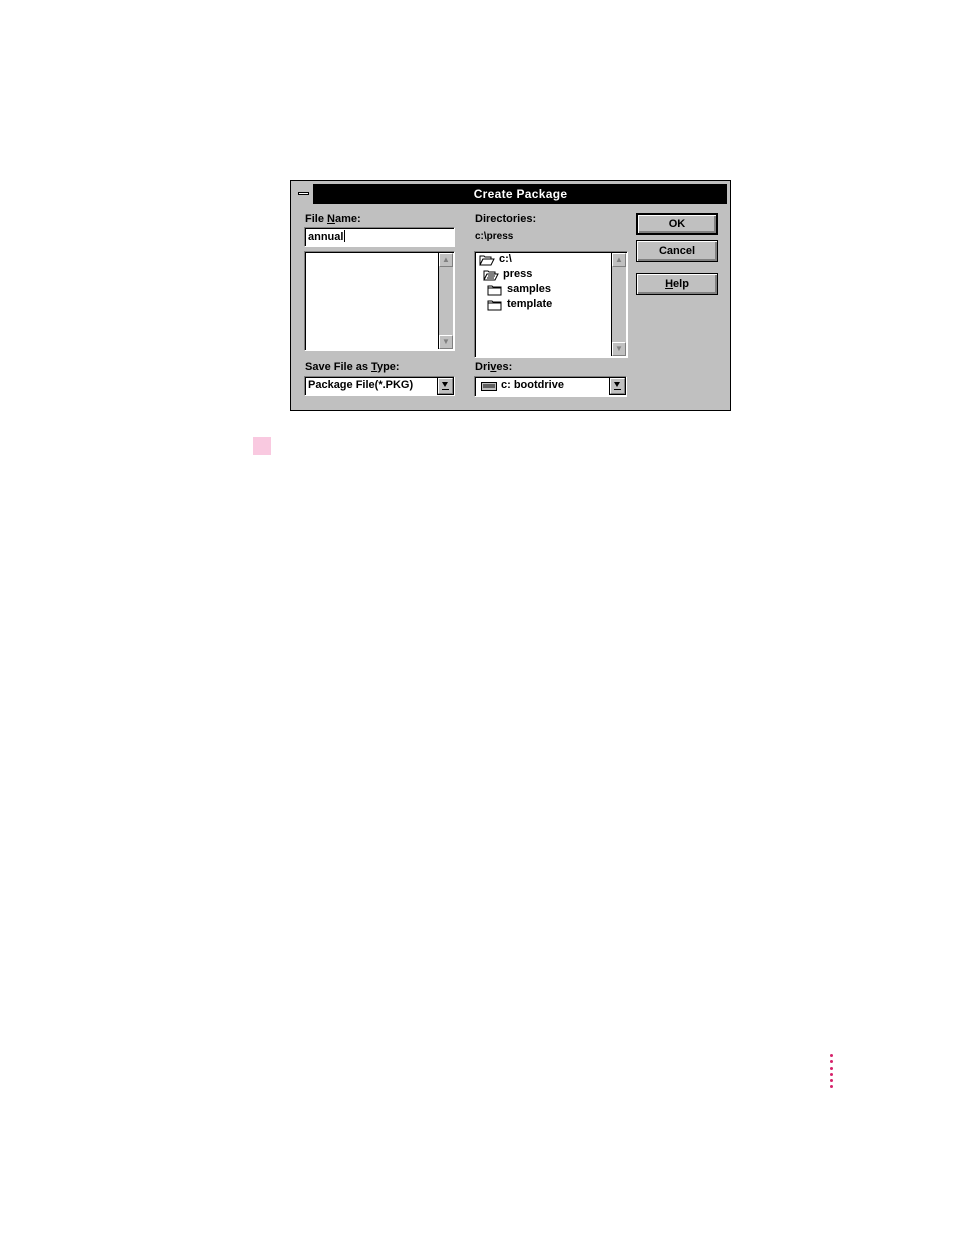 This screenshot has height=1235, width=954. What do you see at coordinates (327, 236) in the screenshot?
I see `file-name-value: annual` at bounding box center [327, 236].